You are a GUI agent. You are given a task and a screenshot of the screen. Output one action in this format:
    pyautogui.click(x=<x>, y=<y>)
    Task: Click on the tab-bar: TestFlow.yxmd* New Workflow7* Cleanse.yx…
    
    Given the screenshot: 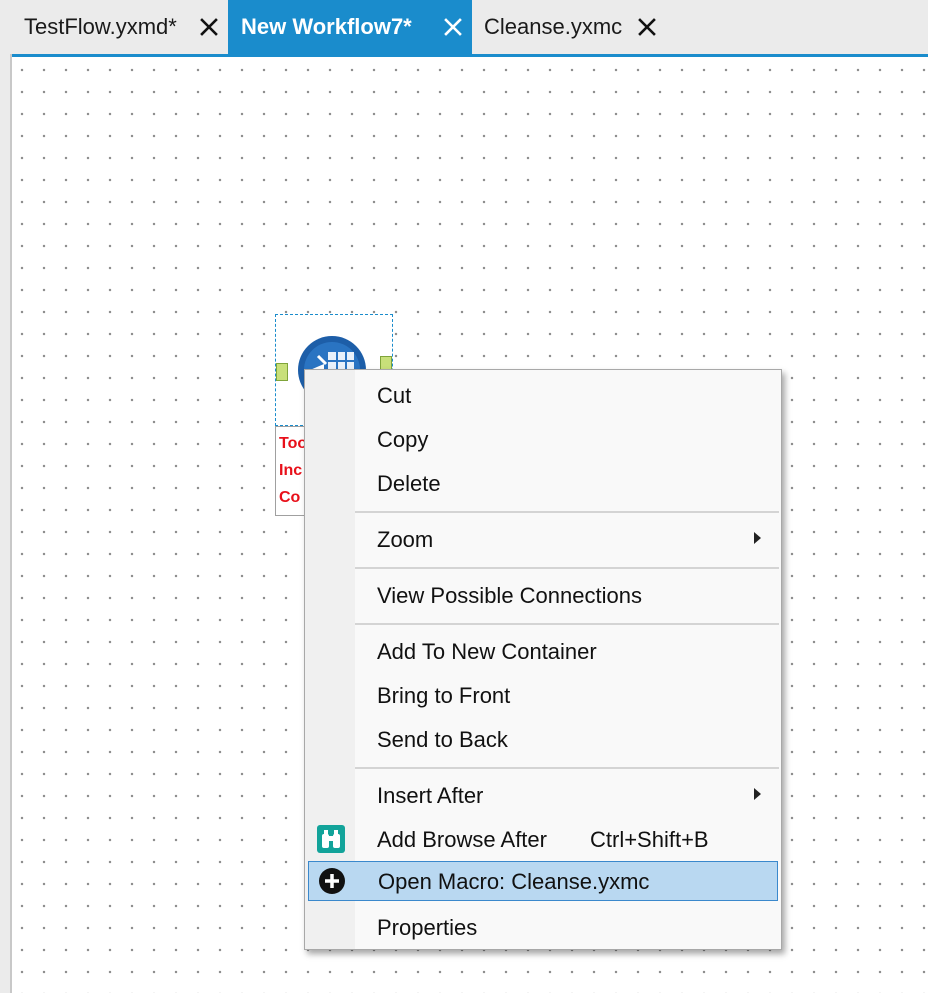 What is the action you would take?
    pyautogui.click(x=464, y=27)
    